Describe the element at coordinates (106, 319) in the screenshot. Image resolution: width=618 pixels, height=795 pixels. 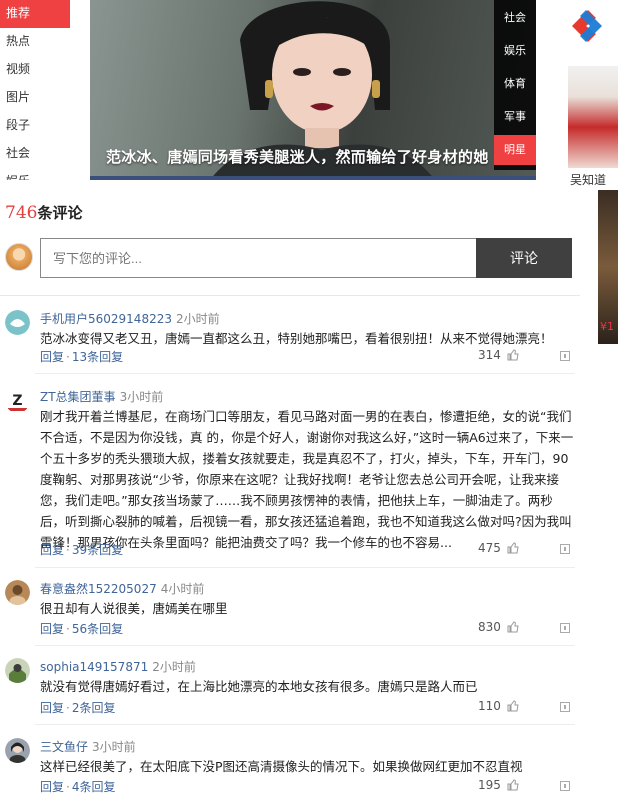
I see `username-link: 手机用户56029148223` at that location.